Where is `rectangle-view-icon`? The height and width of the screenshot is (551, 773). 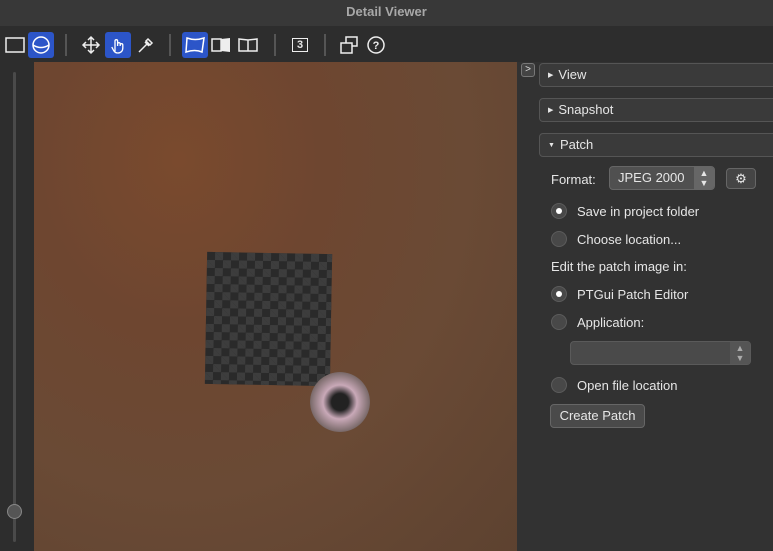 rectangle-view-icon is located at coordinates (15, 45).